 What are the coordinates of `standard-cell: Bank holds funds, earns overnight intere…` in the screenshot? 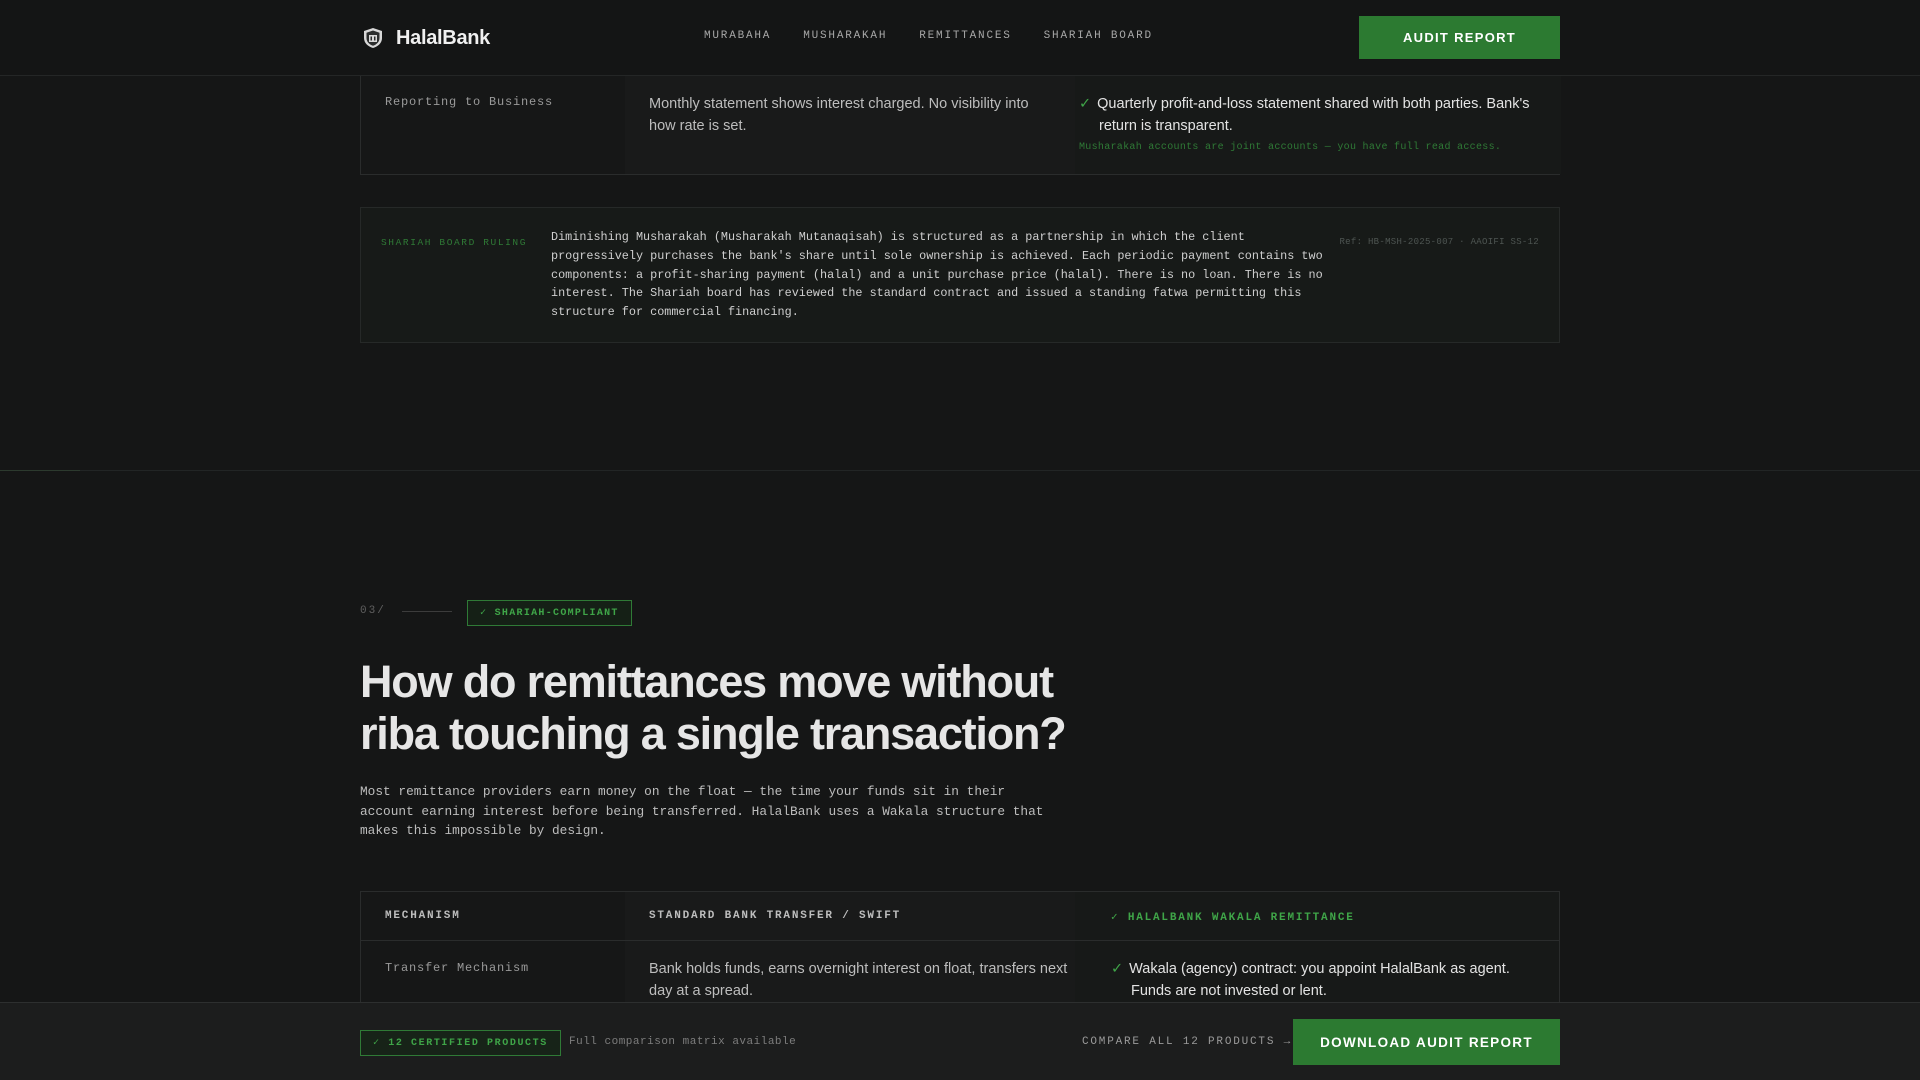 It's located at (858, 980).